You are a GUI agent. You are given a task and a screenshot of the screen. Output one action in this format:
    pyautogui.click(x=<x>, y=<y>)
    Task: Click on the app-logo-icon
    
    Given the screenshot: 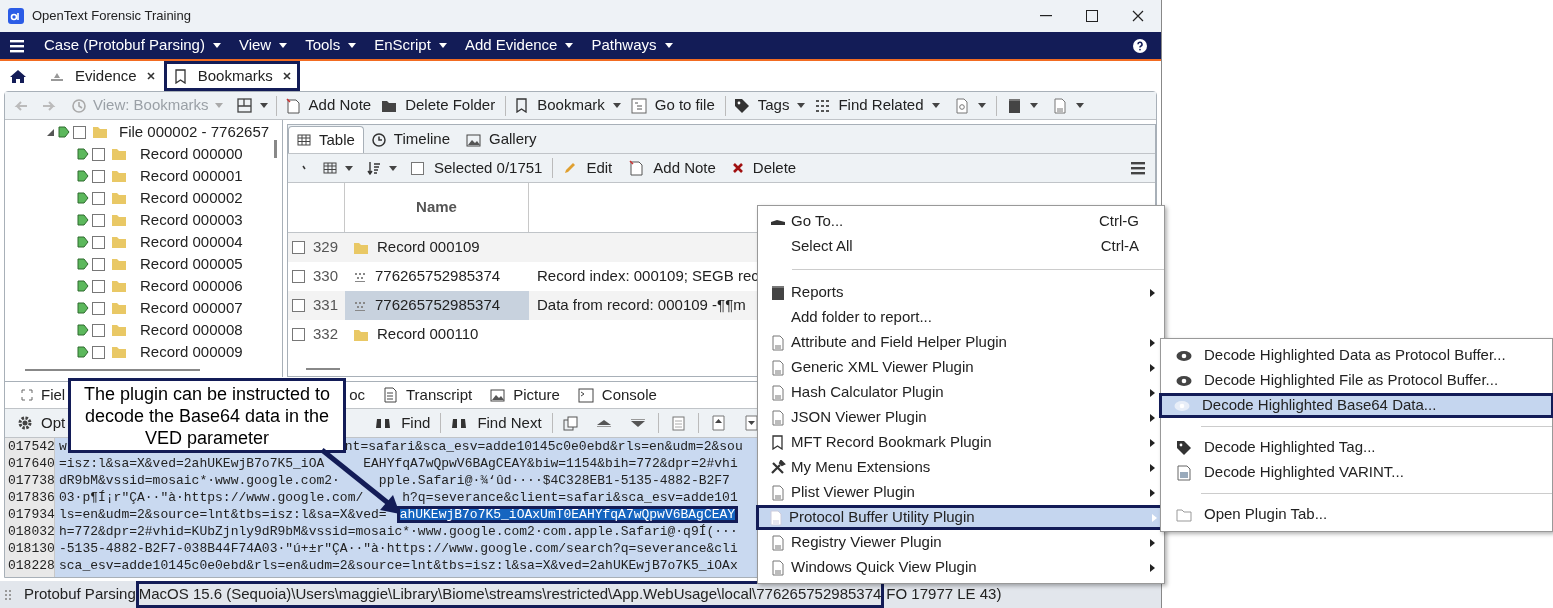 What is the action you would take?
    pyautogui.click(x=16, y=16)
    